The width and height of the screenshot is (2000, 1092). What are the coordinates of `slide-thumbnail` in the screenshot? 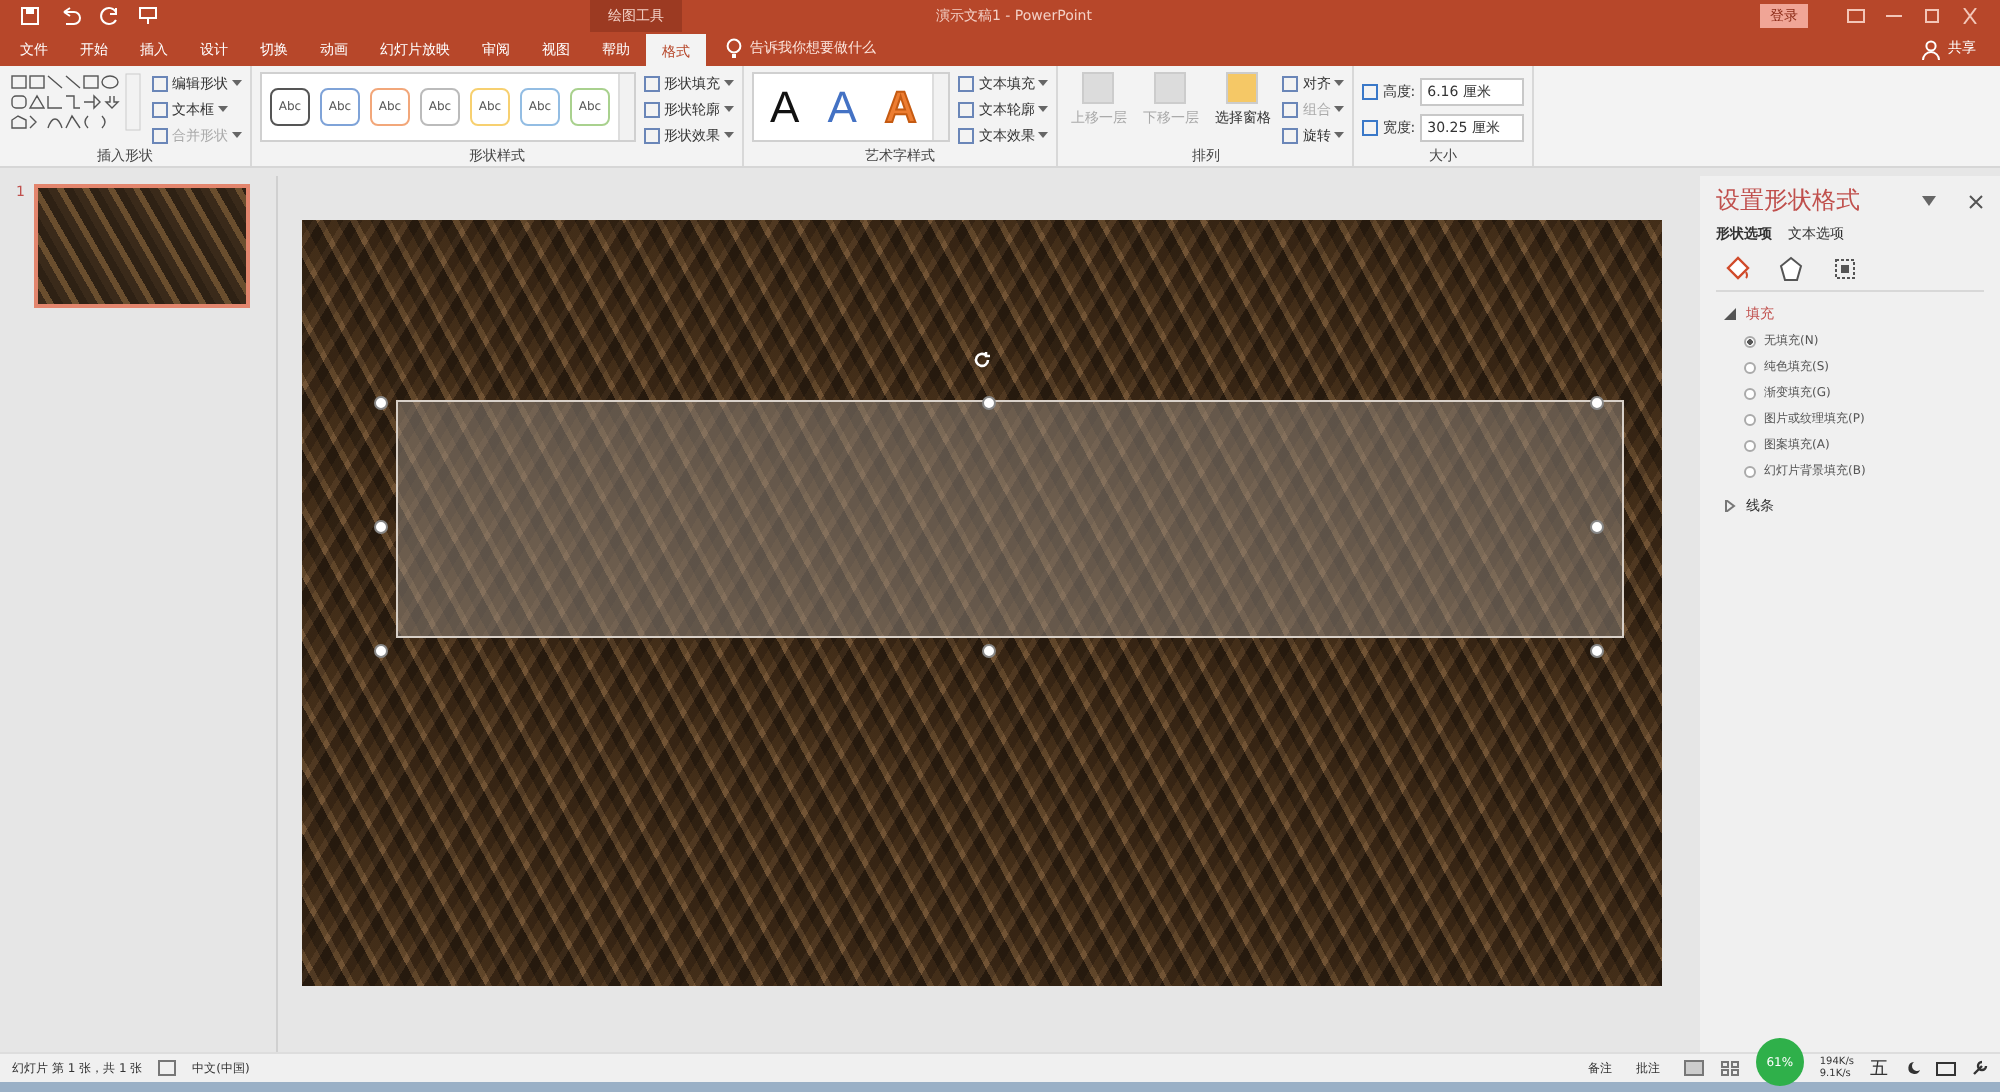 It's located at (142, 246).